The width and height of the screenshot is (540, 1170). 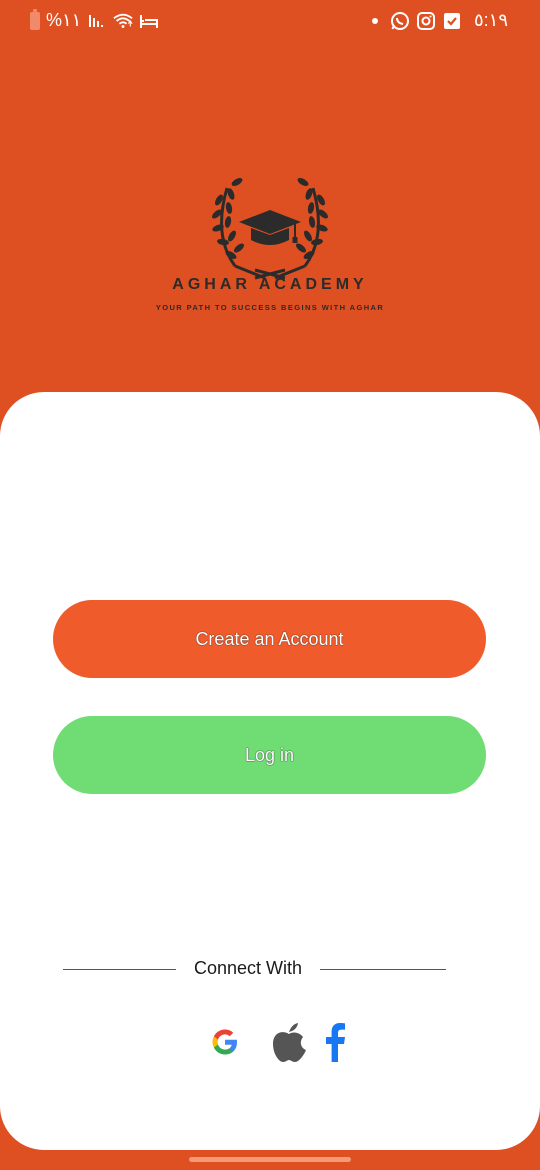 I want to click on create-account-button: Create an Account, so click(x=269, y=639).